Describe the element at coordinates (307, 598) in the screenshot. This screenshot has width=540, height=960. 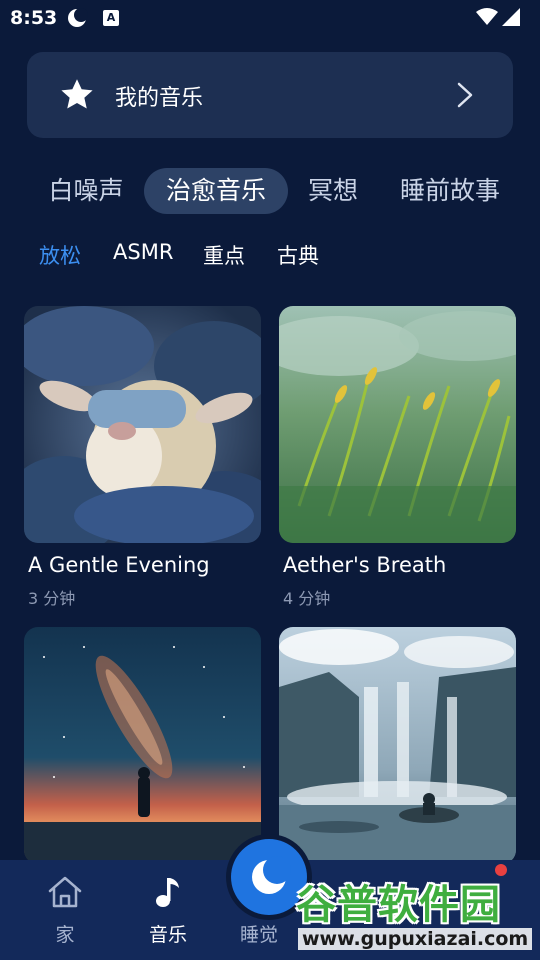
I see `card-duration: 4 分钟` at that location.